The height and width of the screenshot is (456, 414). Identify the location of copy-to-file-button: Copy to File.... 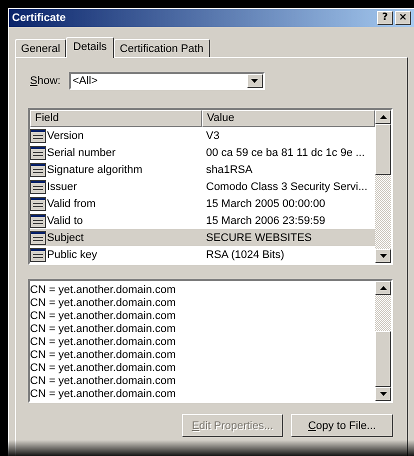
(342, 425).